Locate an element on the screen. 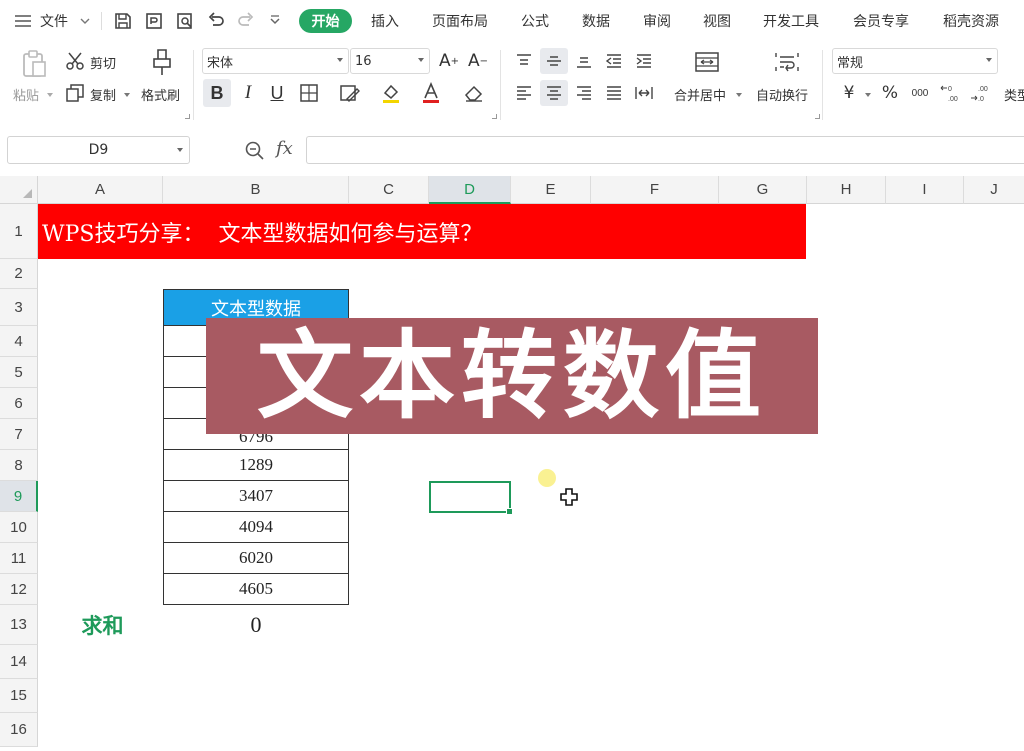 The image size is (1024, 751). copy-button: 复制 is located at coordinates (103, 94).